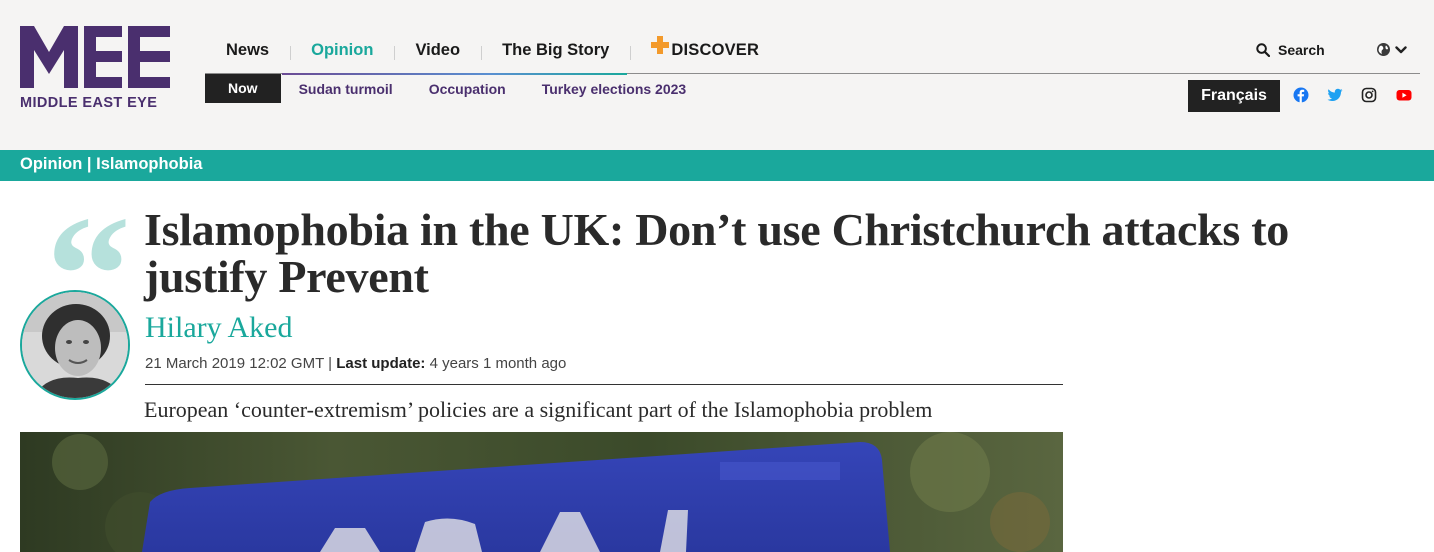 The width and height of the screenshot is (1434, 552). Describe the element at coordinates (1401, 49) in the screenshot. I see `chevron-down-icon` at that location.